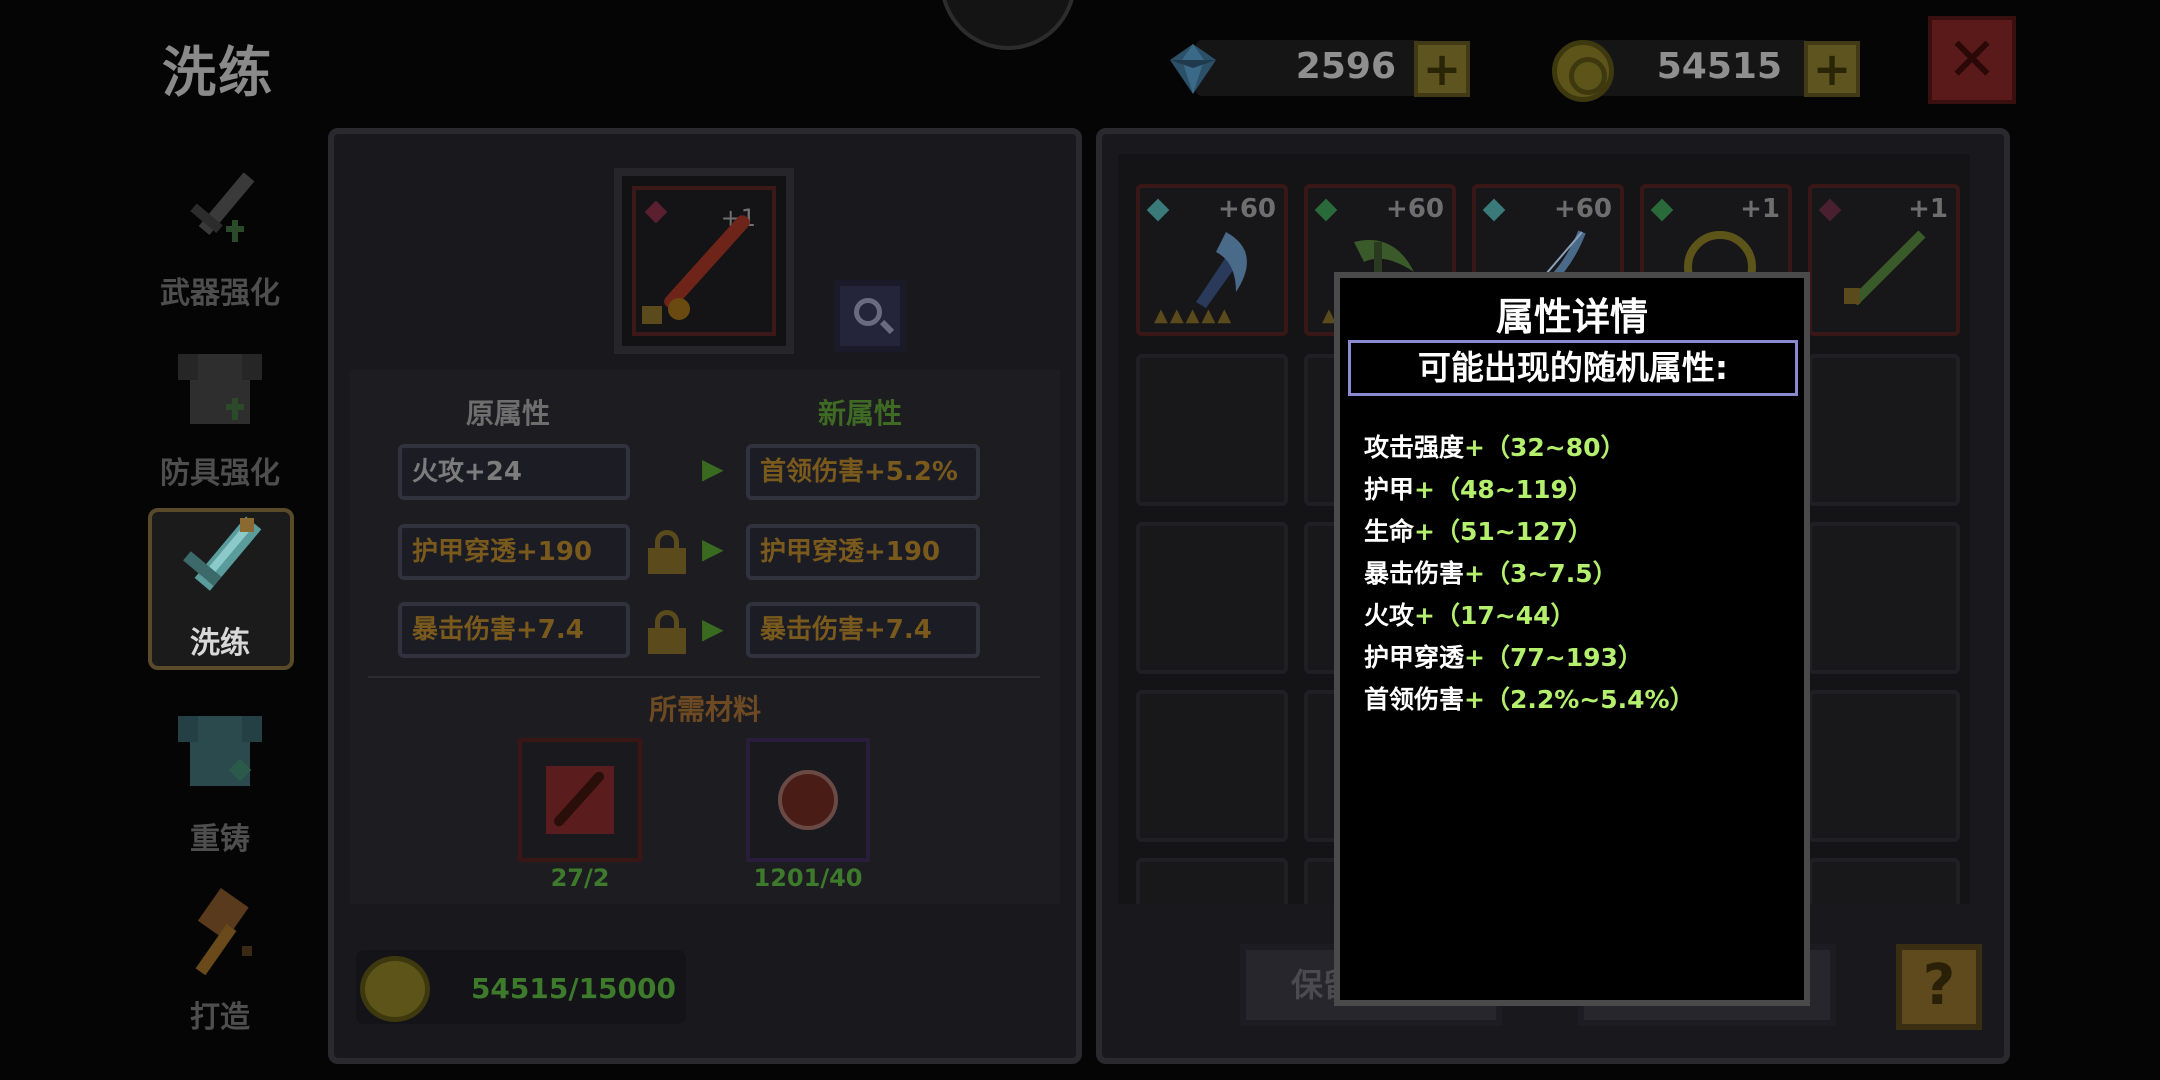 The height and width of the screenshot is (1080, 2160). What do you see at coordinates (863, 552) in the screenshot?
I see `new-attr-2: 护甲穿透+190` at bounding box center [863, 552].